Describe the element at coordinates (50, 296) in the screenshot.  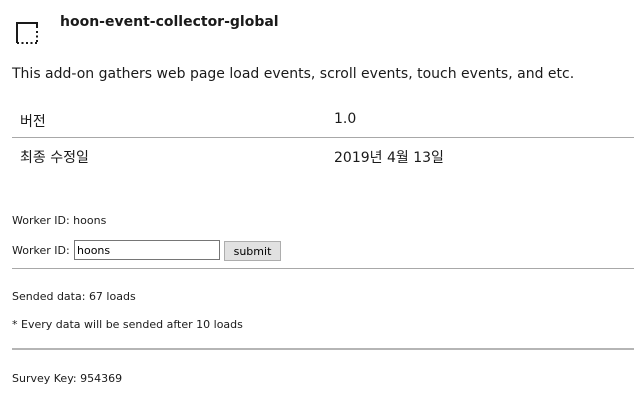
I see `sended-data-prefix: Sended data:` at that location.